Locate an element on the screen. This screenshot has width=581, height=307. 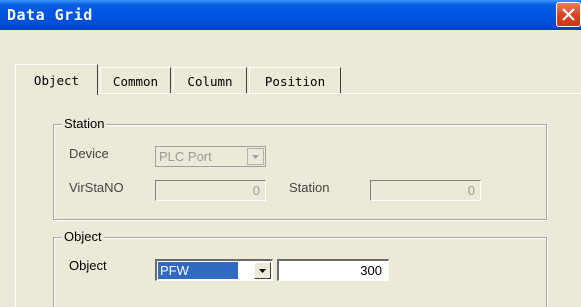
close-icon is located at coordinates (568, 14).